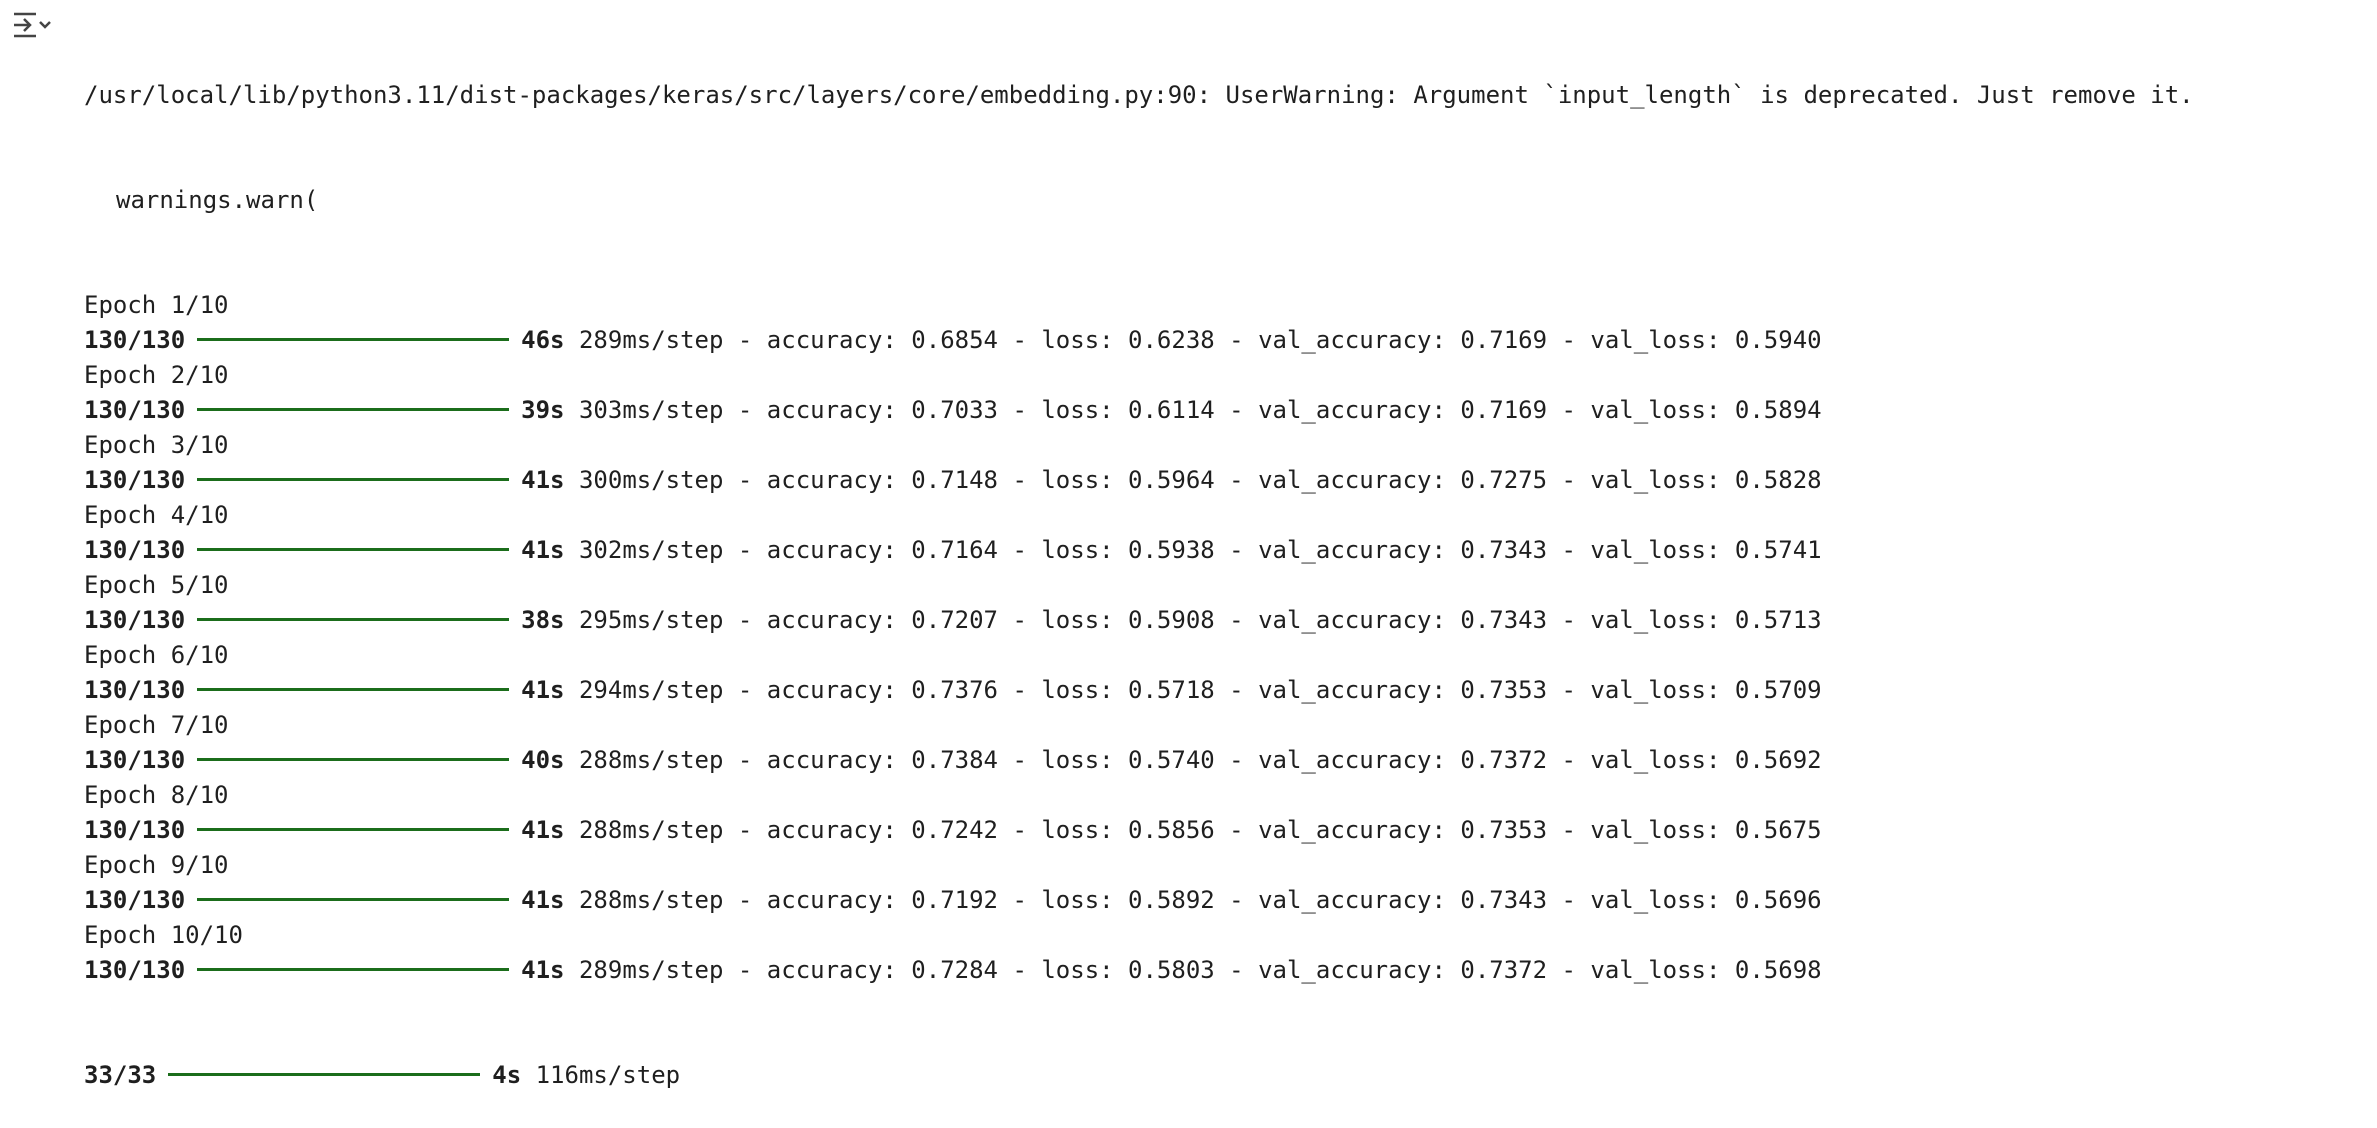 The height and width of the screenshot is (1128, 2377). I want to click on epoch-time: 38s, so click(543, 620).